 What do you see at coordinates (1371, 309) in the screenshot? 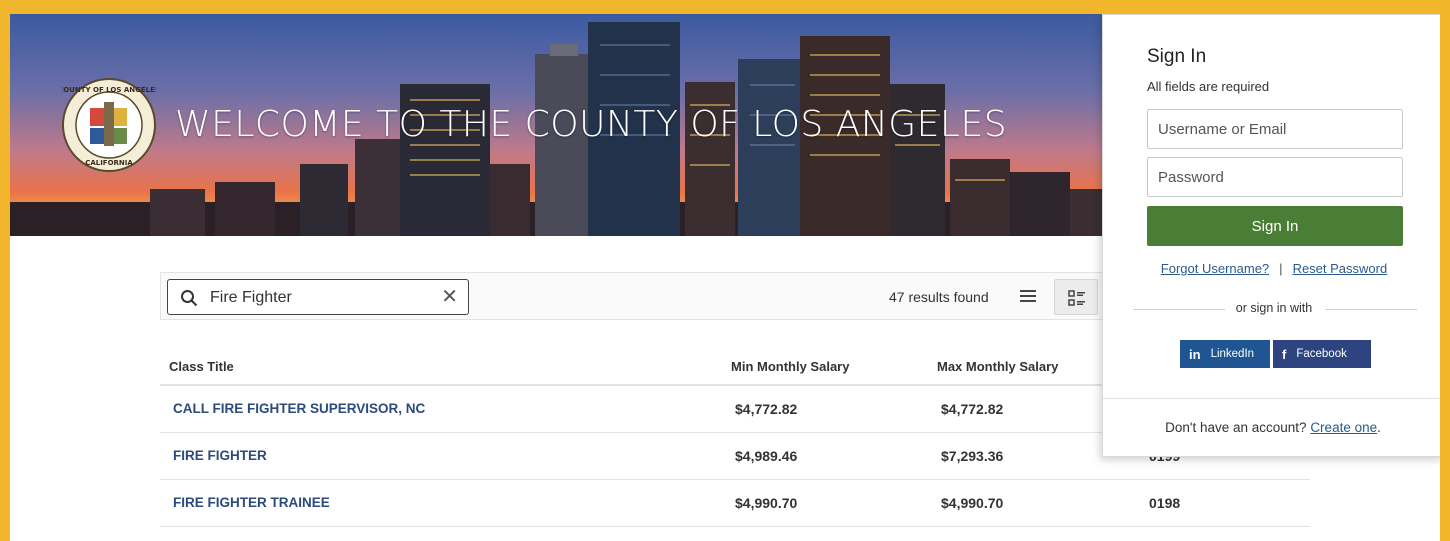
I see `divider-line` at bounding box center [1371, 309].